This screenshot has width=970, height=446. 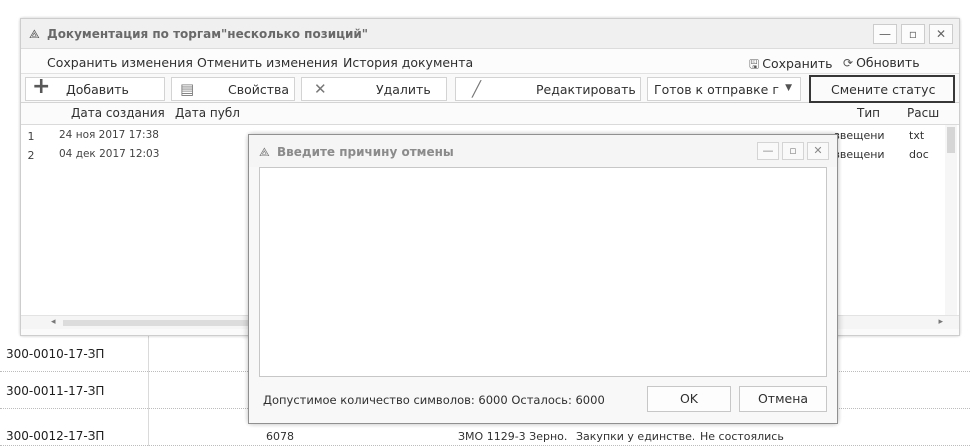 What do you see at coordinates (408, 62) in the screenshot?
I see `document-history-menu: История документа` at bounding box center [408, 62].